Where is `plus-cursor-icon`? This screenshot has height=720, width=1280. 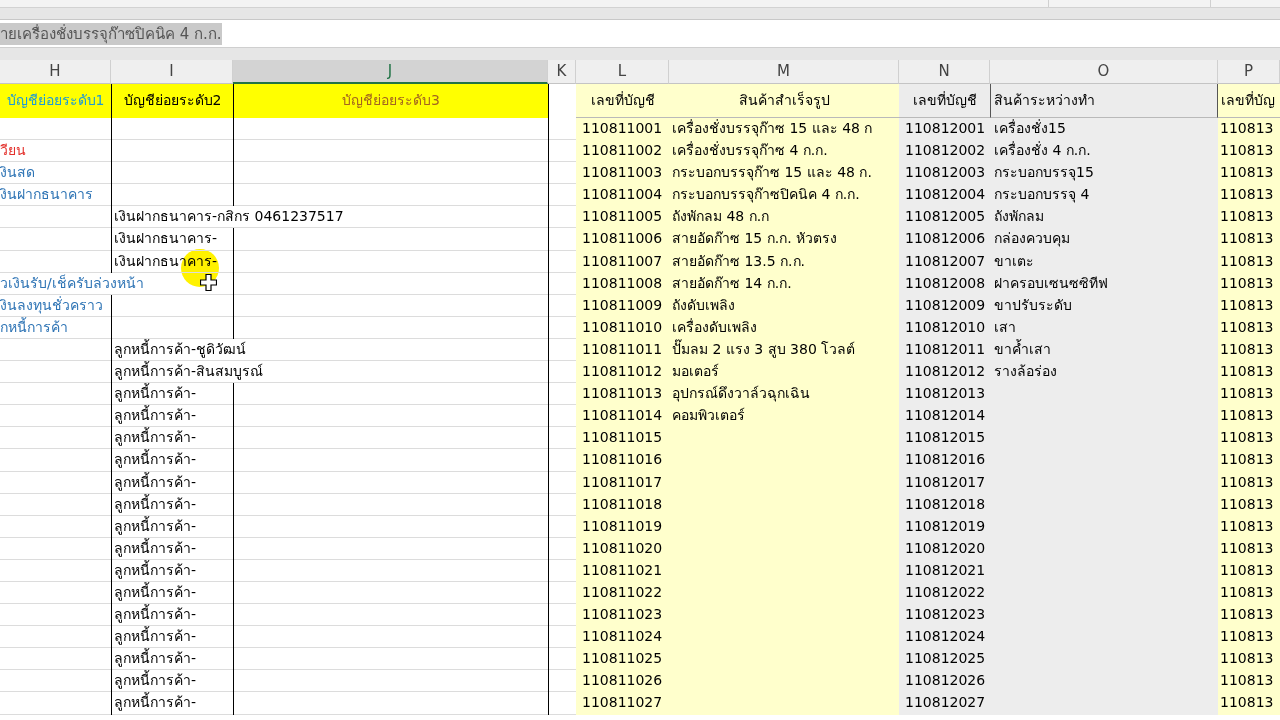
plus-cursor-icon is located at coordinates (208, 282).